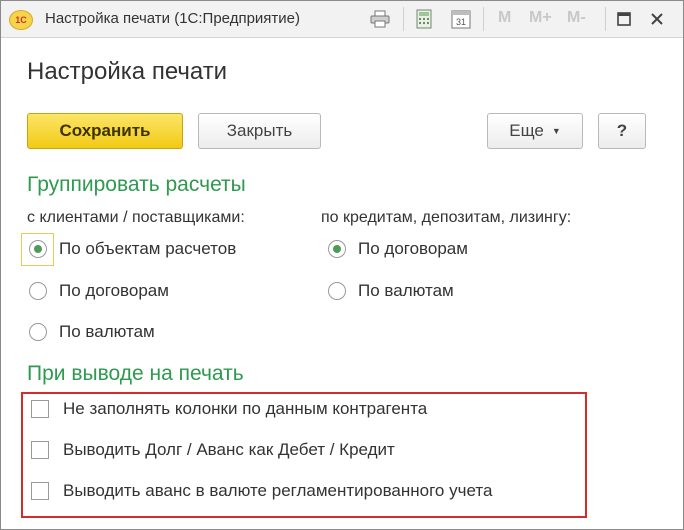  I want to click on memory-button-m-minus: M-, so click(576, 18).